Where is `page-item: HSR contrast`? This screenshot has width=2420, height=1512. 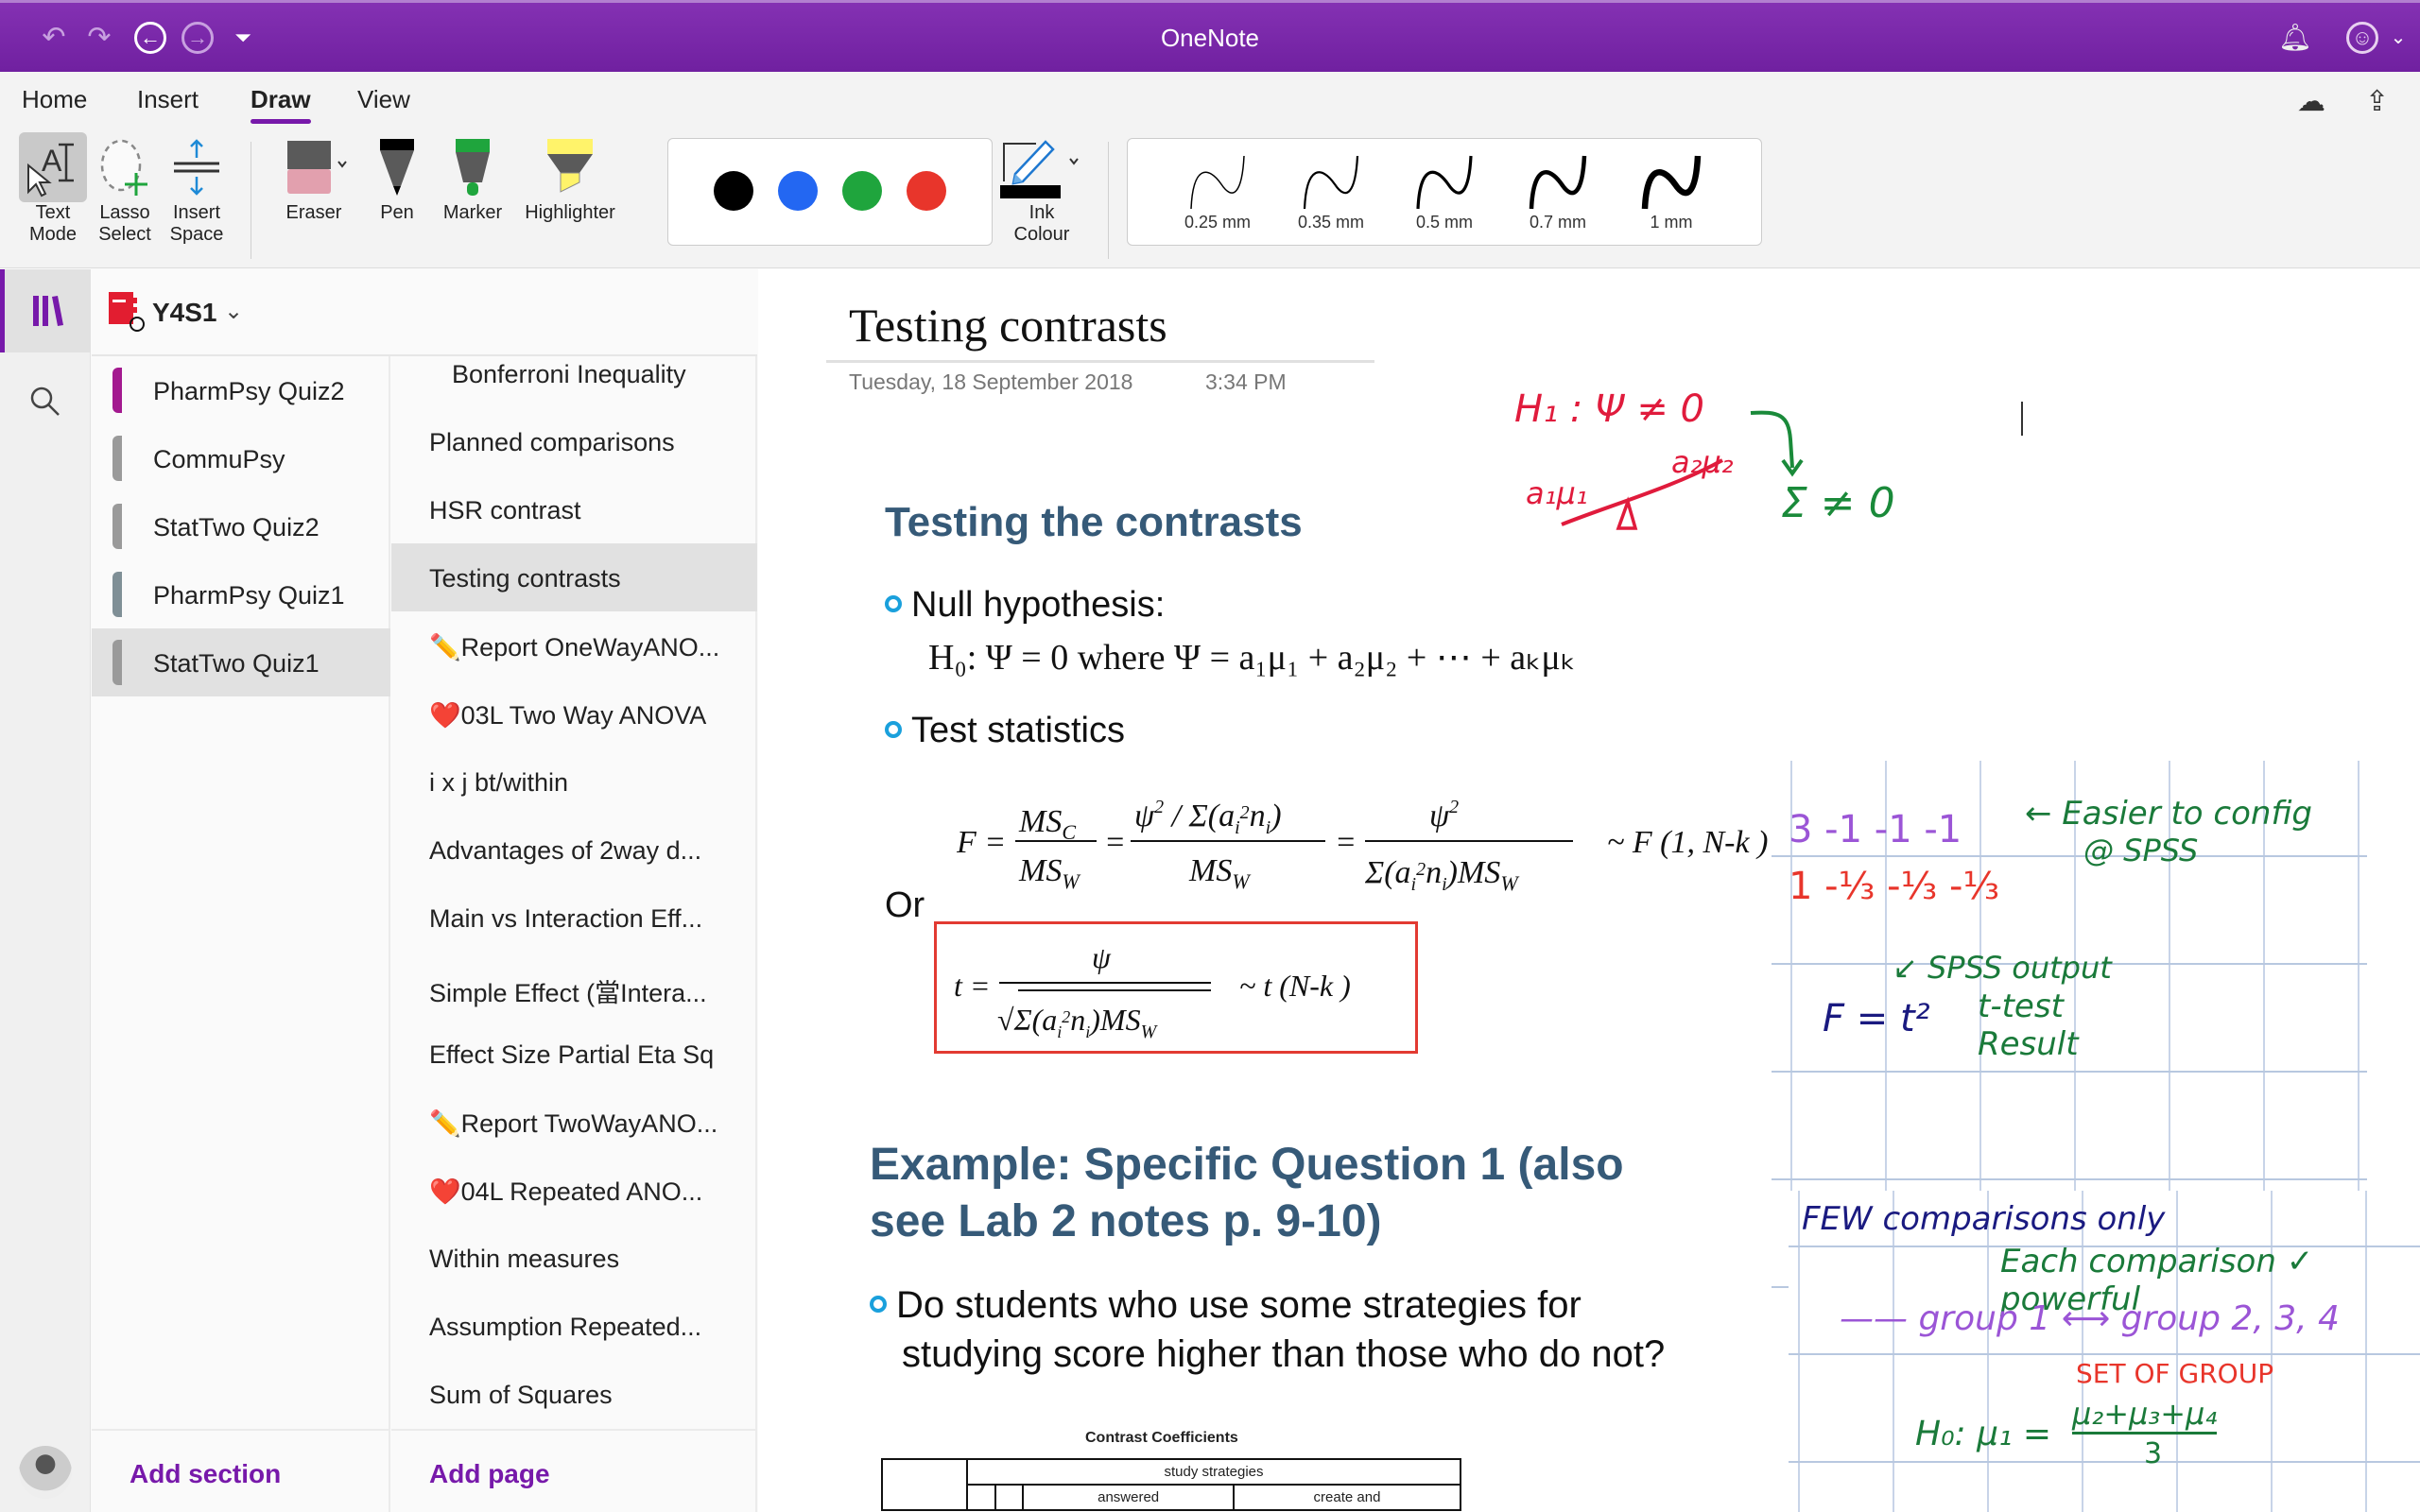
page-item: HSR contrast is located at coordinates (574, 509).